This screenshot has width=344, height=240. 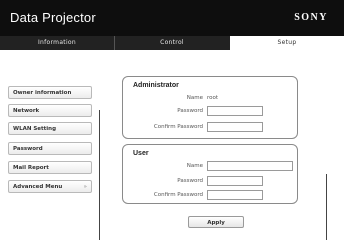 I want to click on app-title: Data Projector, so click(x=53, y=17).